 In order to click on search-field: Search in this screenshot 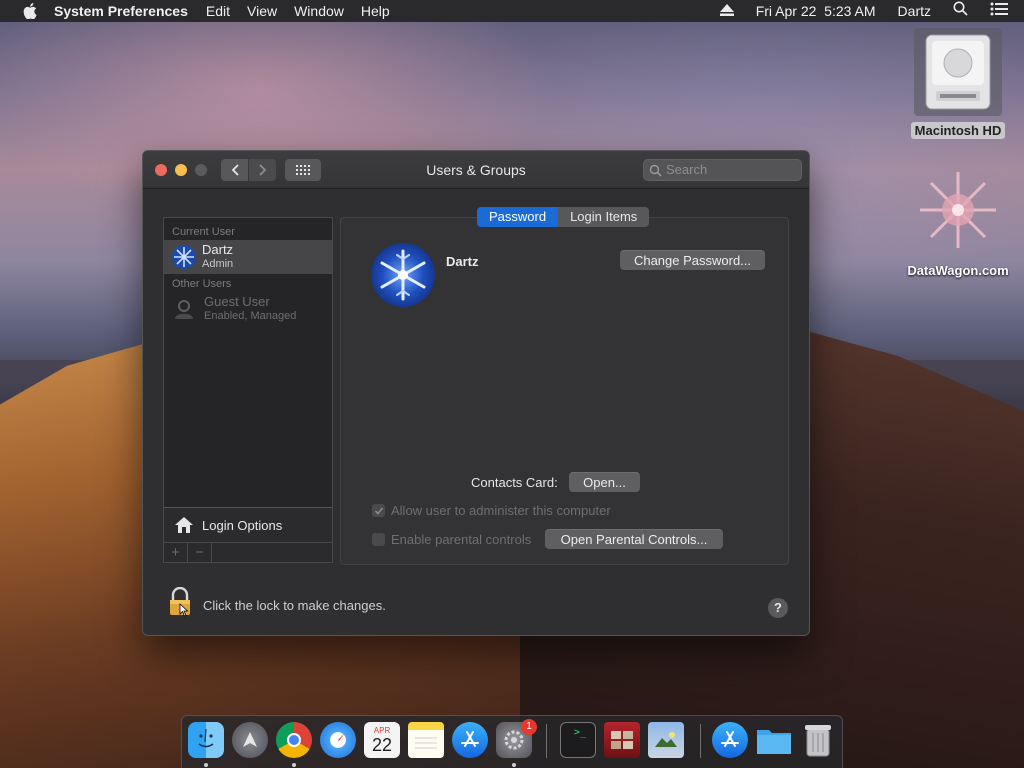, I will do `click(722, 170)`.